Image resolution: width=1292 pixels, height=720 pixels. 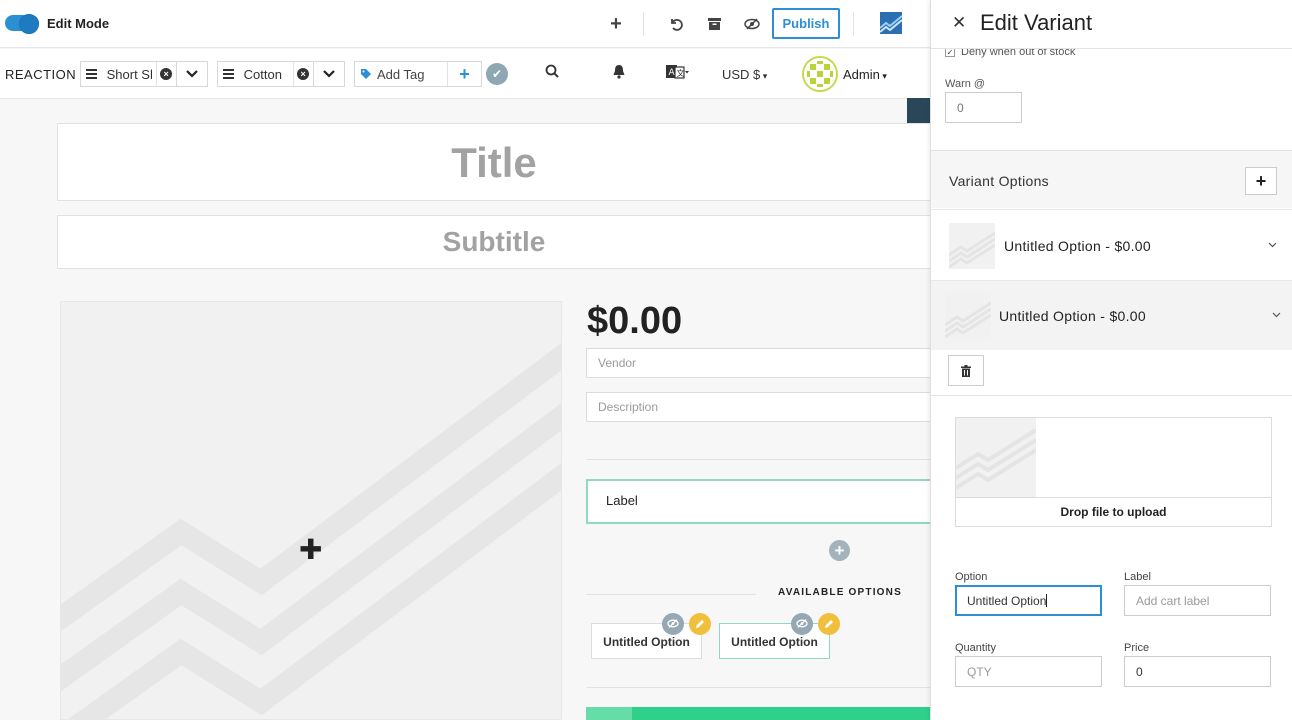 What do you see at coordinates (840, 592) in the screenshot?
I see `available-options-heading: AVAILABLE OPTIONS` at bounding box center [840, 592].